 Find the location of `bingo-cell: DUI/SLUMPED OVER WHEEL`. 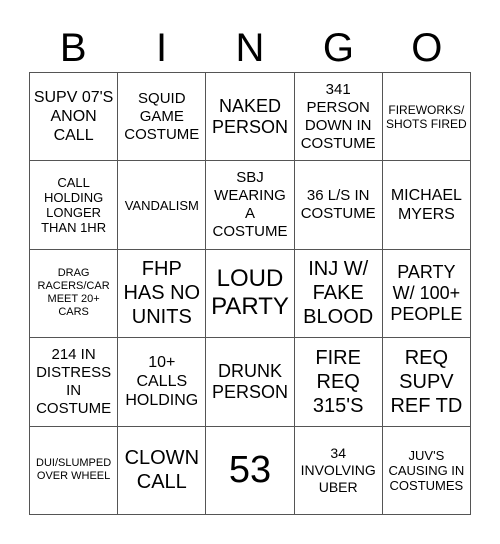

bingo-cell: DUI/SLUMPED OVER WHEEL is located at coordinates (74, 470).